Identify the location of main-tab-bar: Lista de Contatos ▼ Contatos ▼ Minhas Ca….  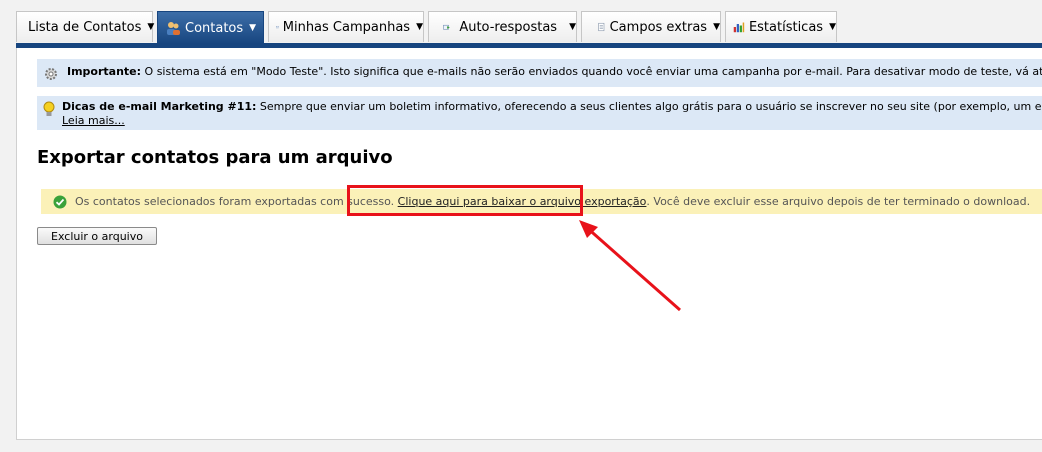
(529, 27).